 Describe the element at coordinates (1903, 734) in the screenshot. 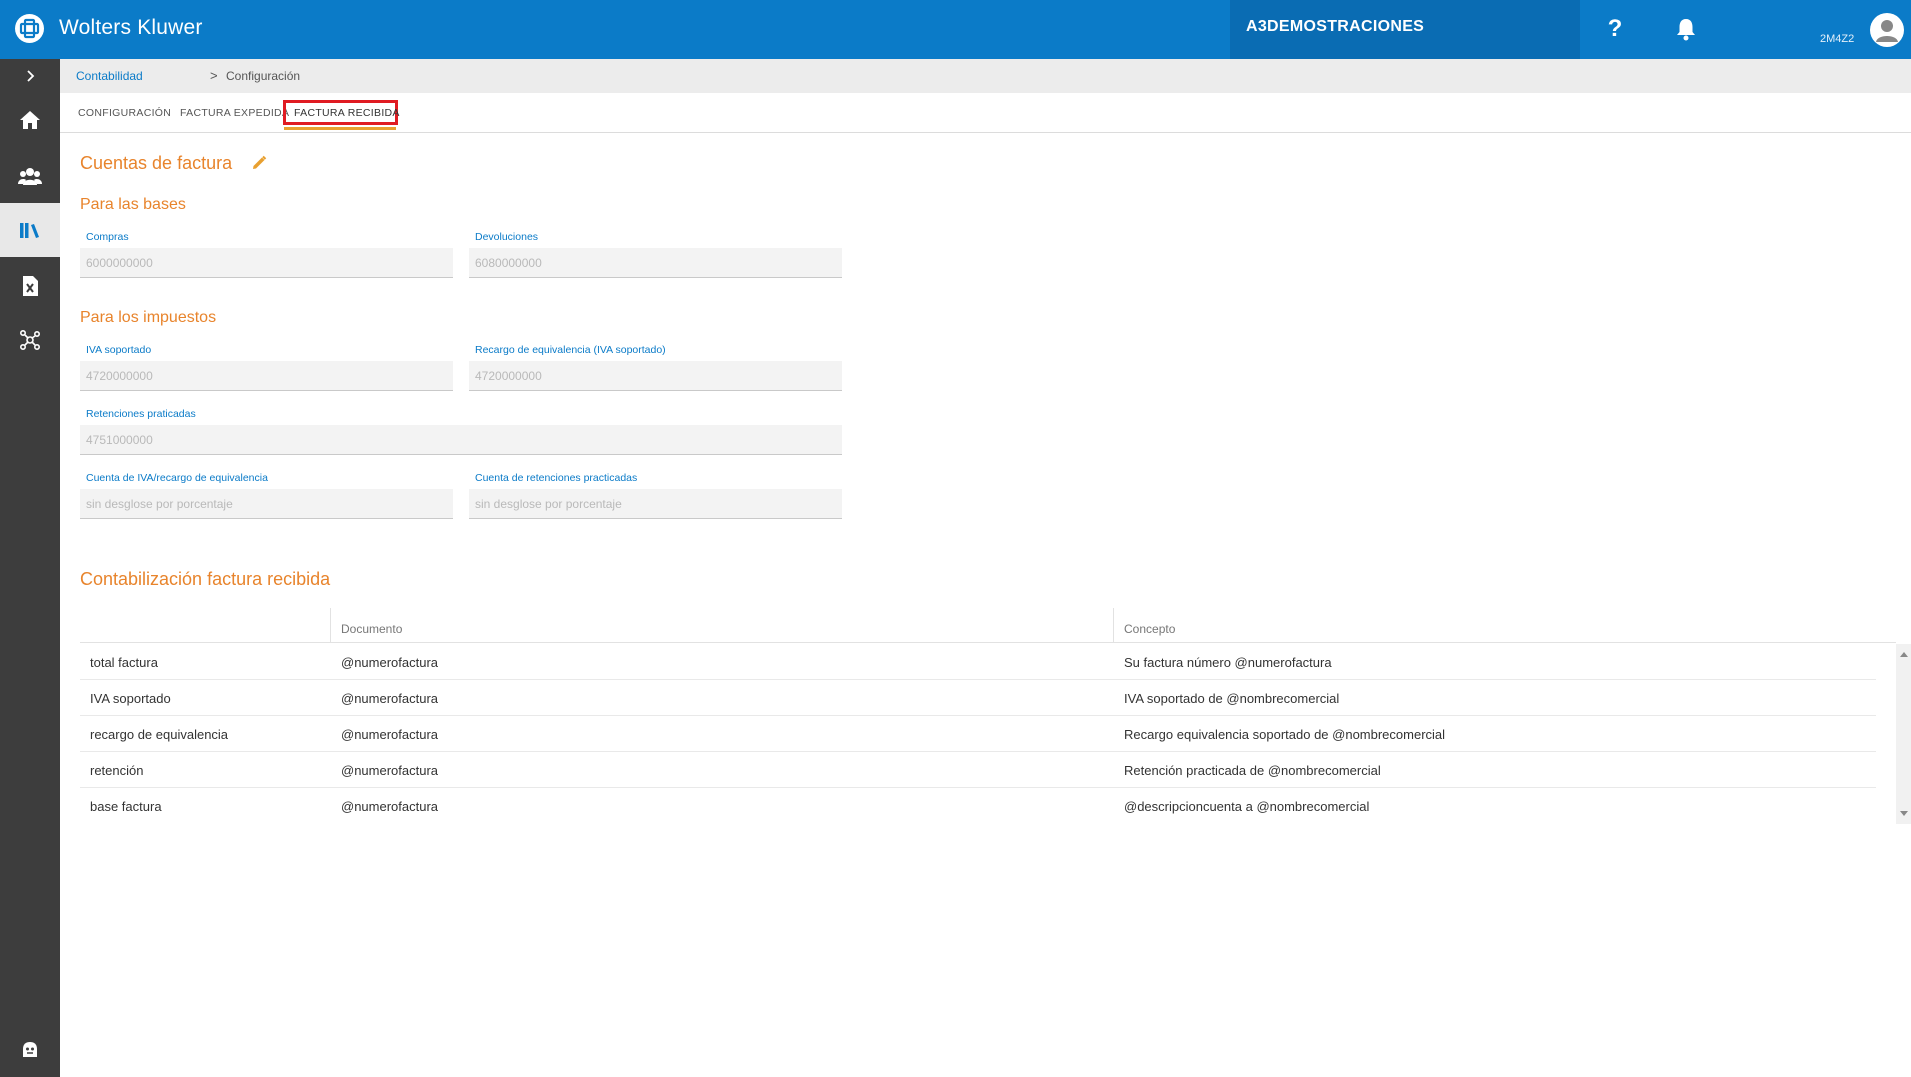

I see `table-scrollbar` at that location.